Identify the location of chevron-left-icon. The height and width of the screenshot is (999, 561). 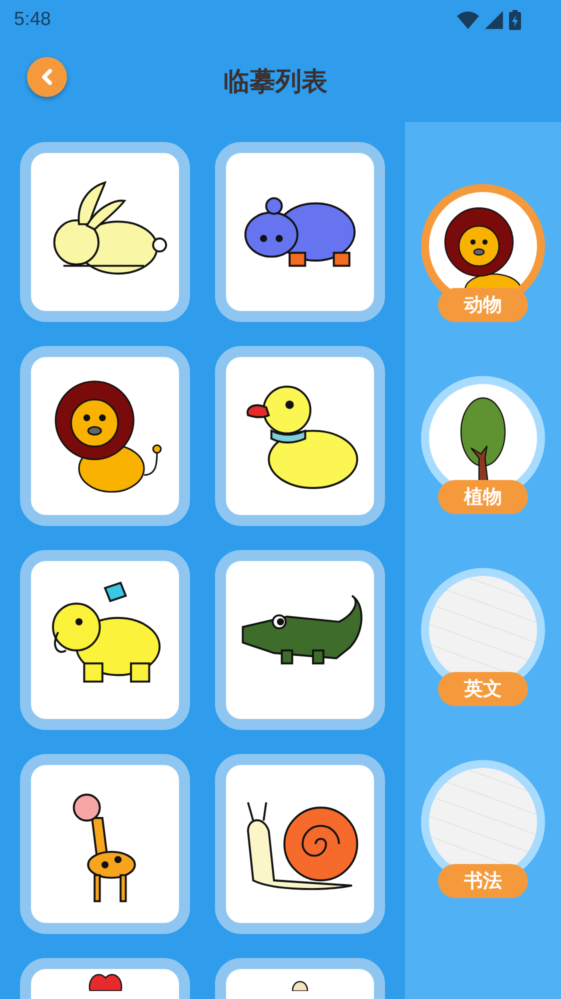
(47, 77).